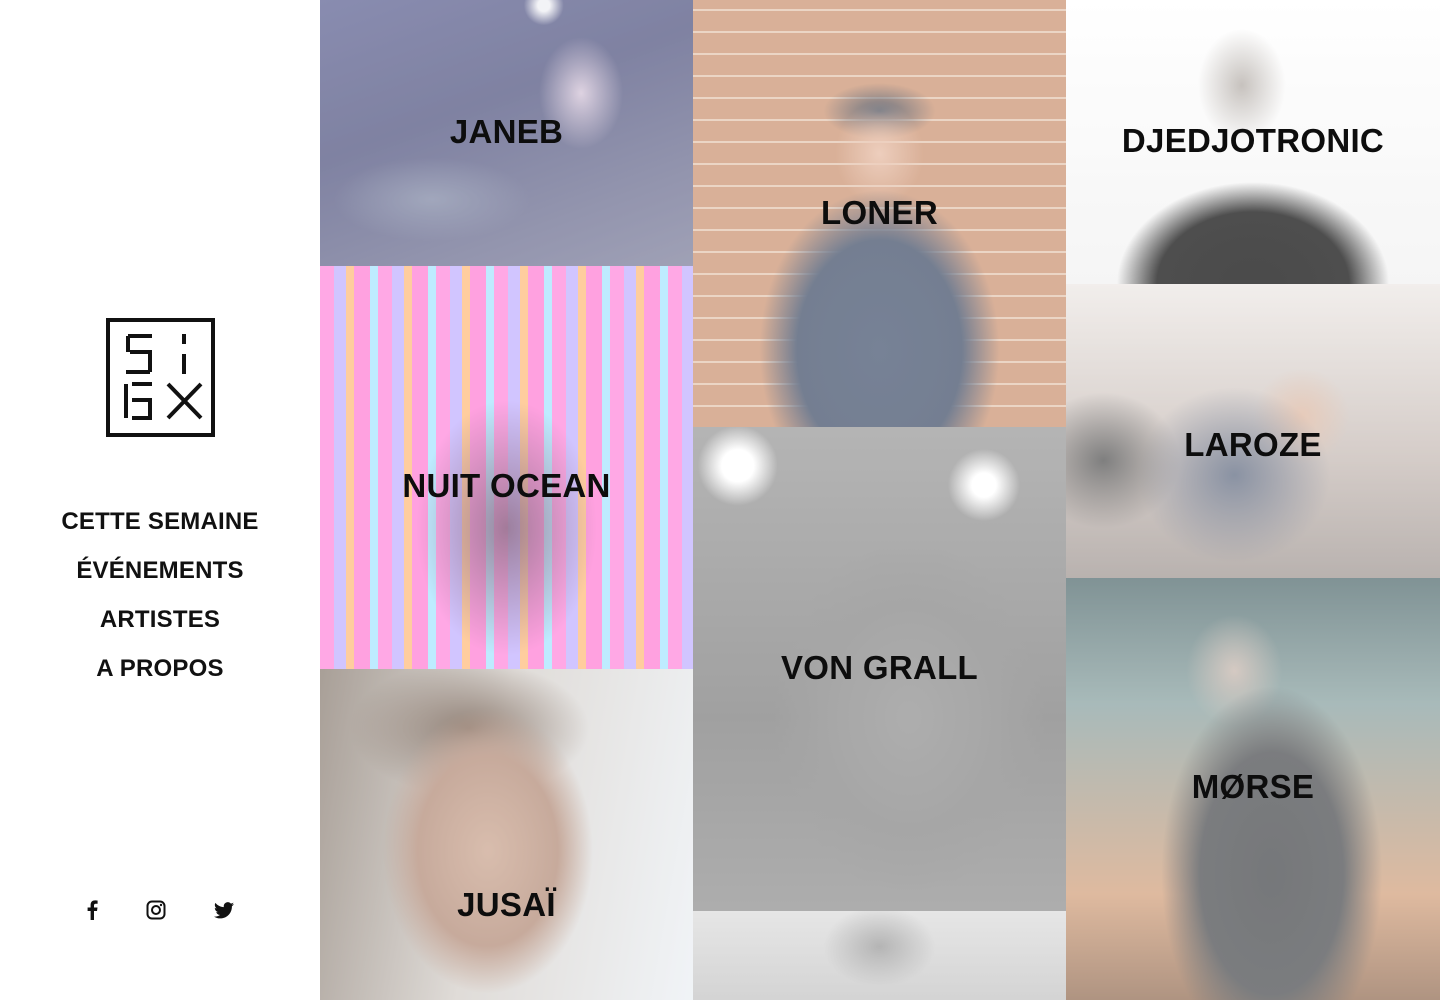 The width and height of the screenshot is (1440, 1000). I want to click on artist-name: JANEB, so click(506, 131).